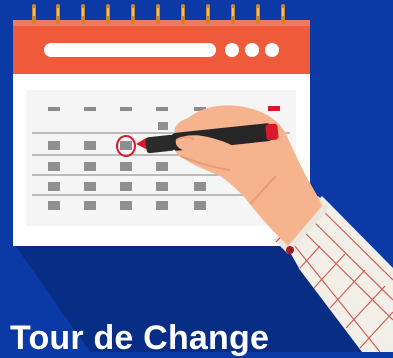  What do you see at coordinates (140, 338) in the screenshot?
I see `banner-title: Tour de Change` at bounding box center [140, 338].